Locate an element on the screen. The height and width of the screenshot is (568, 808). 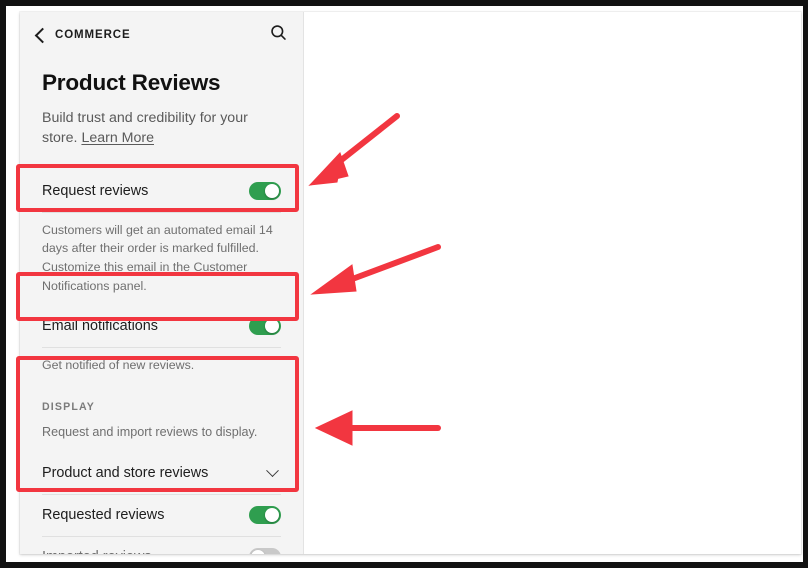
requested-reviews-label: Requested reviews is located at coordinates (103, 515).